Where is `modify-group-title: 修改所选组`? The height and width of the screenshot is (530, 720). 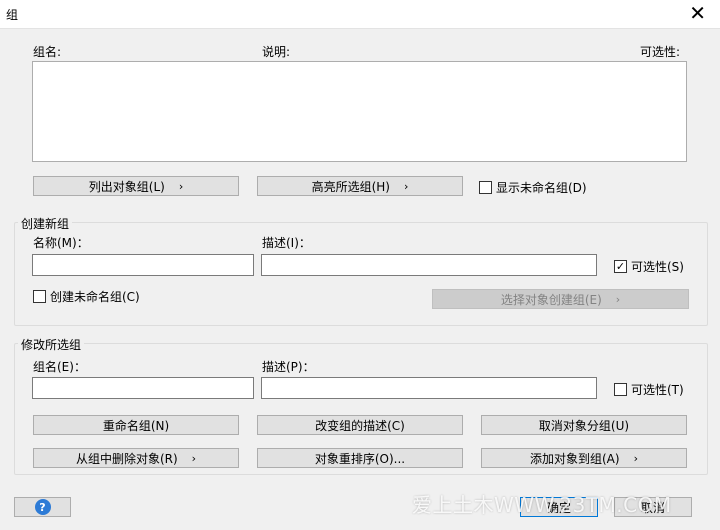 modify-group-title: 修改所选组 is located at coordinates (51, 344).